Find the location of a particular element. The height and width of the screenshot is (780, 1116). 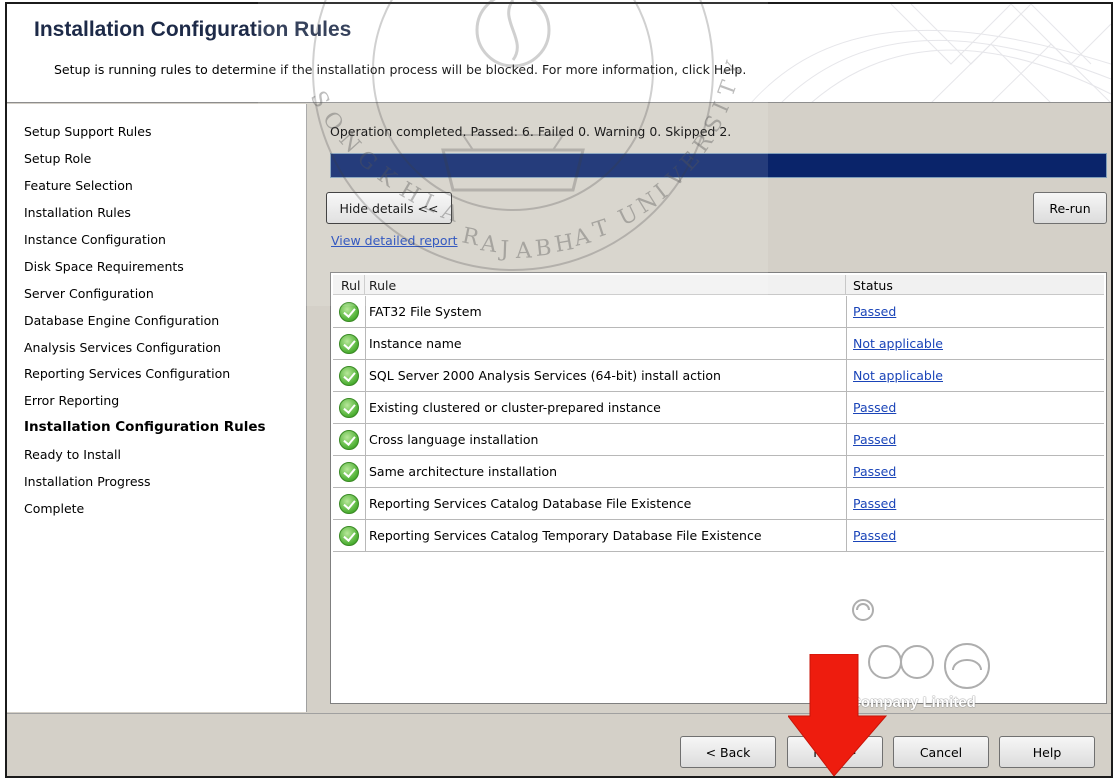

nav-item-ready-to-install: Ready to Install is located at coordinates (72, 454).